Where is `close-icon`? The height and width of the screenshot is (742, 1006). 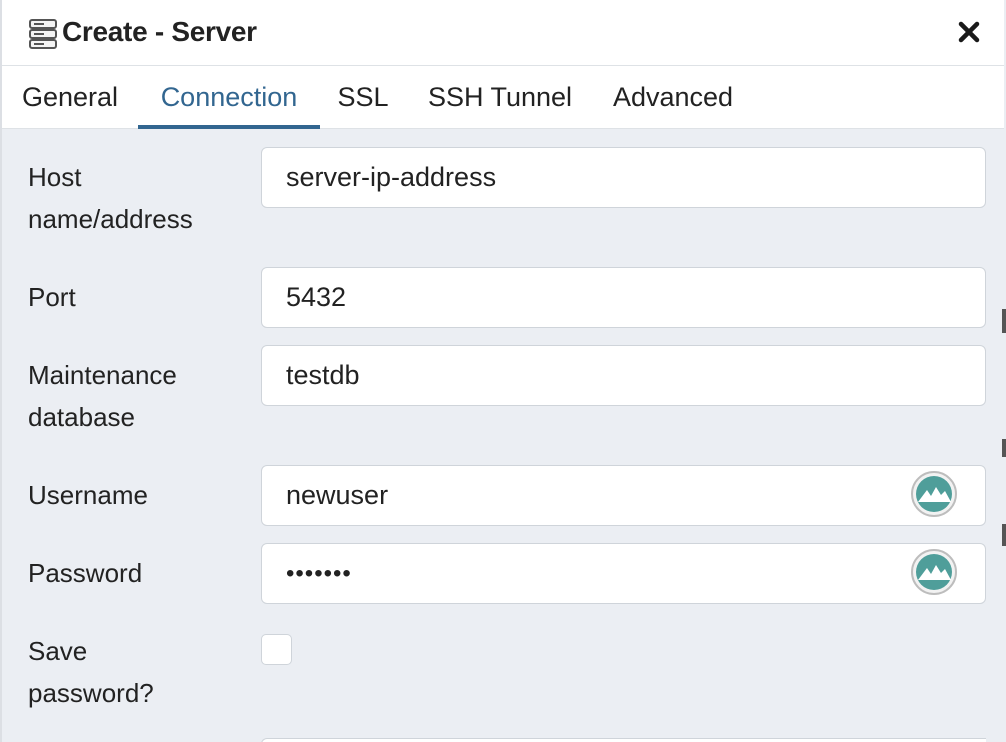 close-icon is located at coordinates (969, 32).